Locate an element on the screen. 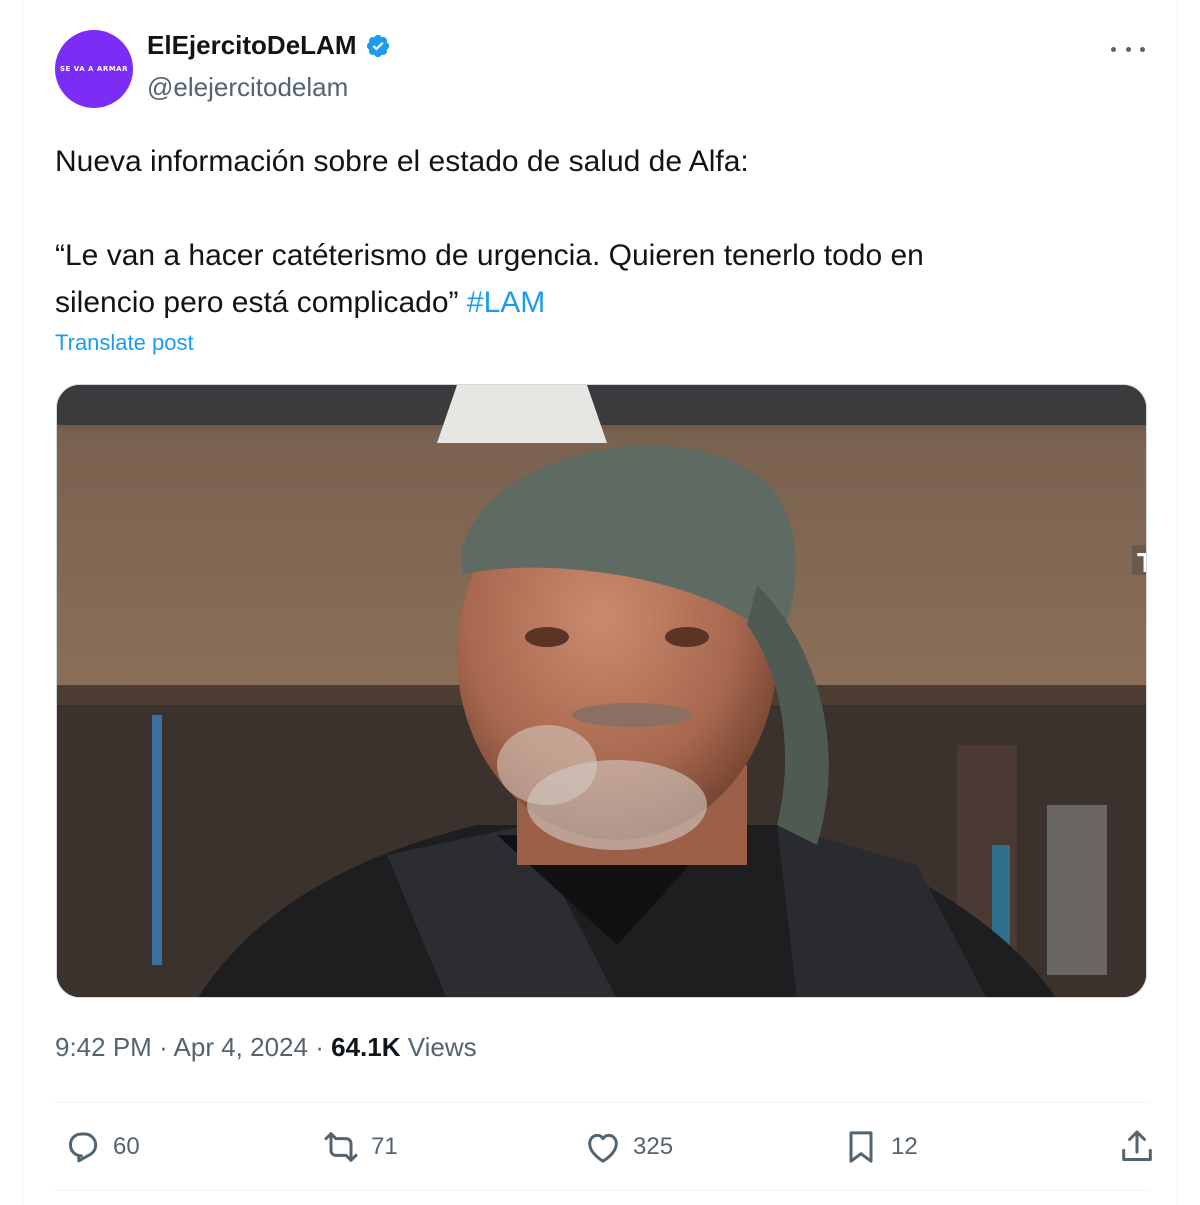 Image resolution: width=1200 pixels, height=1205 pixels. share-icon is located at coordinates (1137, 1145).